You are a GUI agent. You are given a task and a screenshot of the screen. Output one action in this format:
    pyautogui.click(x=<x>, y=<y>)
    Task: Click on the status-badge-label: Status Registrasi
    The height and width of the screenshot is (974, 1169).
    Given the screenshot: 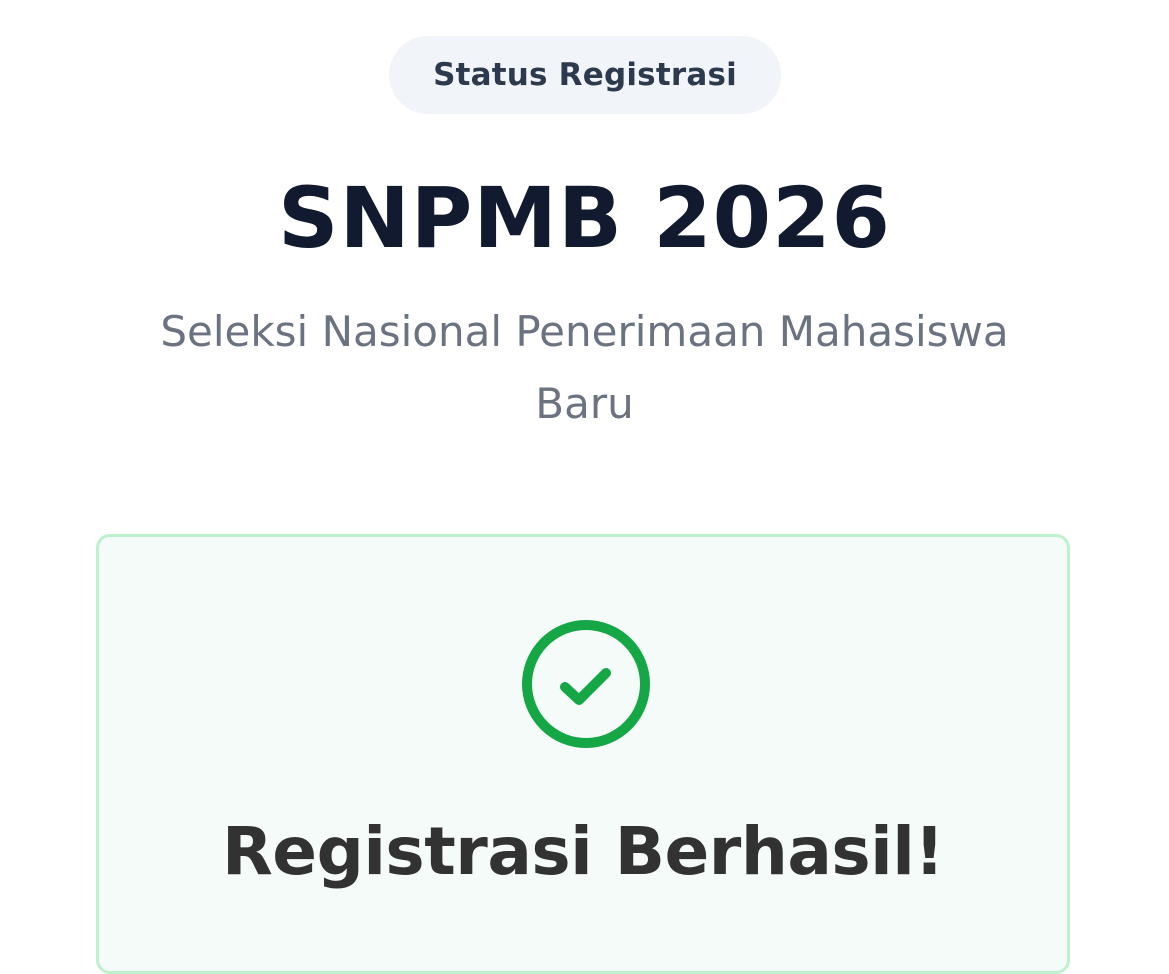 What is the action you would take?
    pyautogui.click(x=585, y=75)
    